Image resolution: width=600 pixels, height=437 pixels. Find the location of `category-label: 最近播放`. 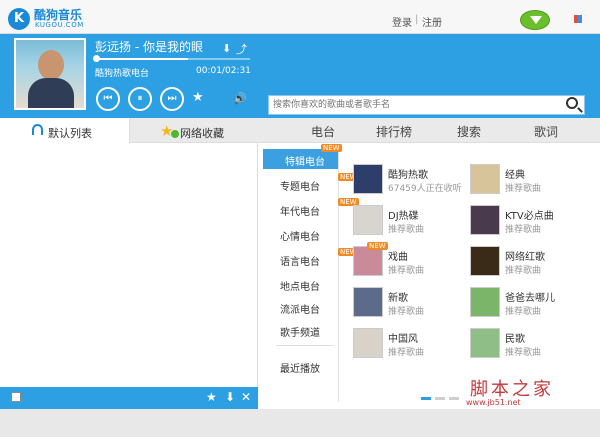

category-label: 最近播放 is located at coordinates (300, 369).